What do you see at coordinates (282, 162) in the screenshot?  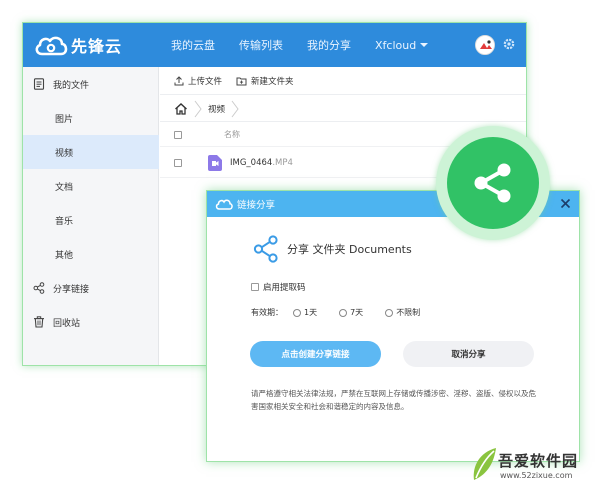 I see `file-extension: .MP4` at bounding box center [282, 162].